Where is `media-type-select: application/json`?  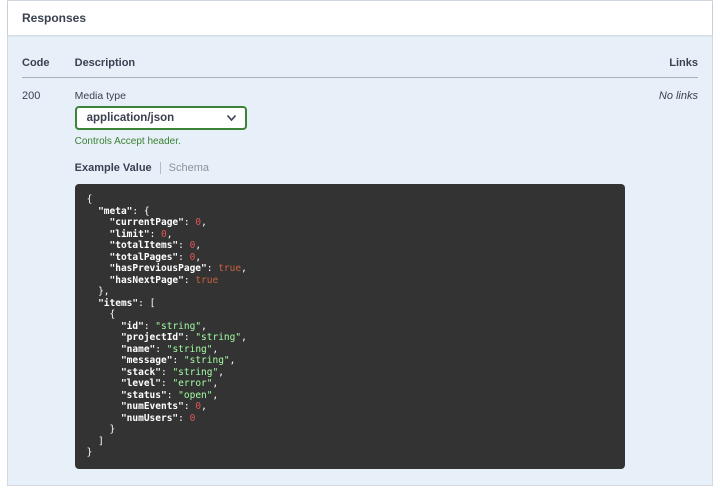 media-type-select: application/json is located at coordinates (160, 118).